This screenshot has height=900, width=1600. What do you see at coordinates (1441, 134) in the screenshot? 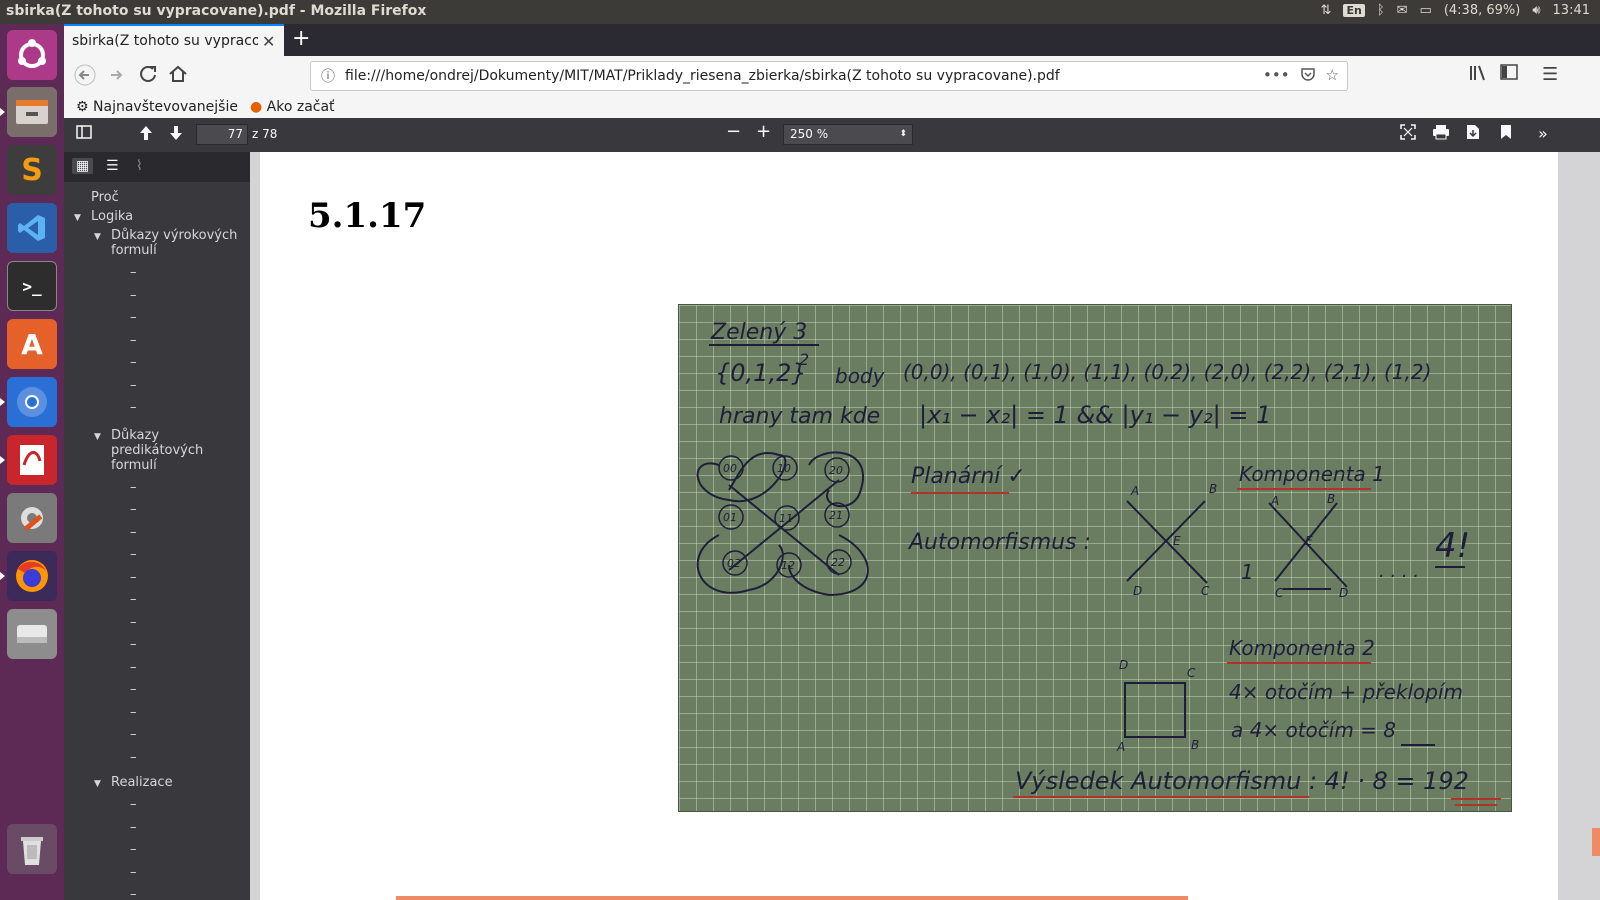
I see `print-icon` at bounding box center [1441, 134].